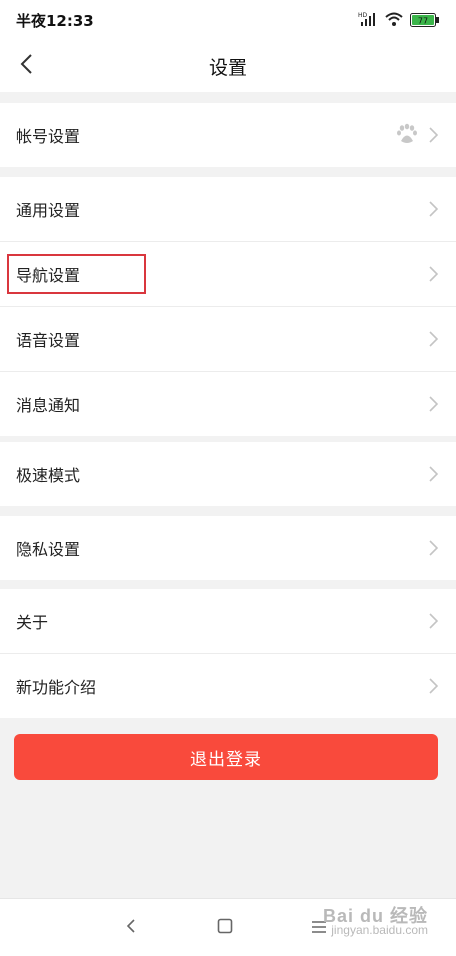  Describe the element at coordinates (48, 275) in the screenshot. I see `settings-item-label: 导航设置` at that location.